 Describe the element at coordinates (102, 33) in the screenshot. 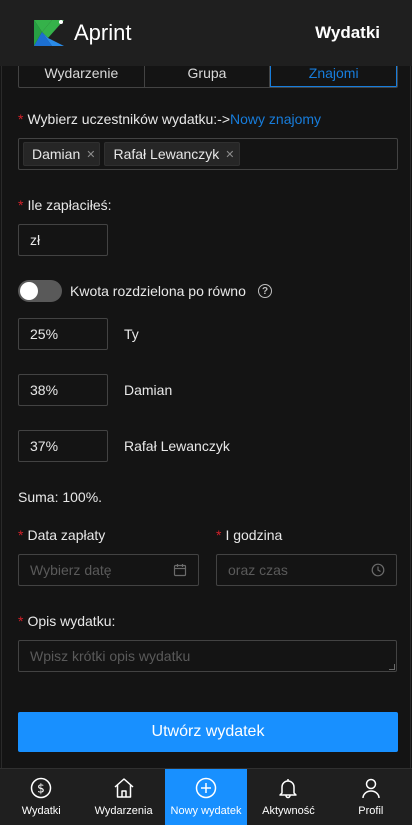

I see `app-name: Aprint` at that location.